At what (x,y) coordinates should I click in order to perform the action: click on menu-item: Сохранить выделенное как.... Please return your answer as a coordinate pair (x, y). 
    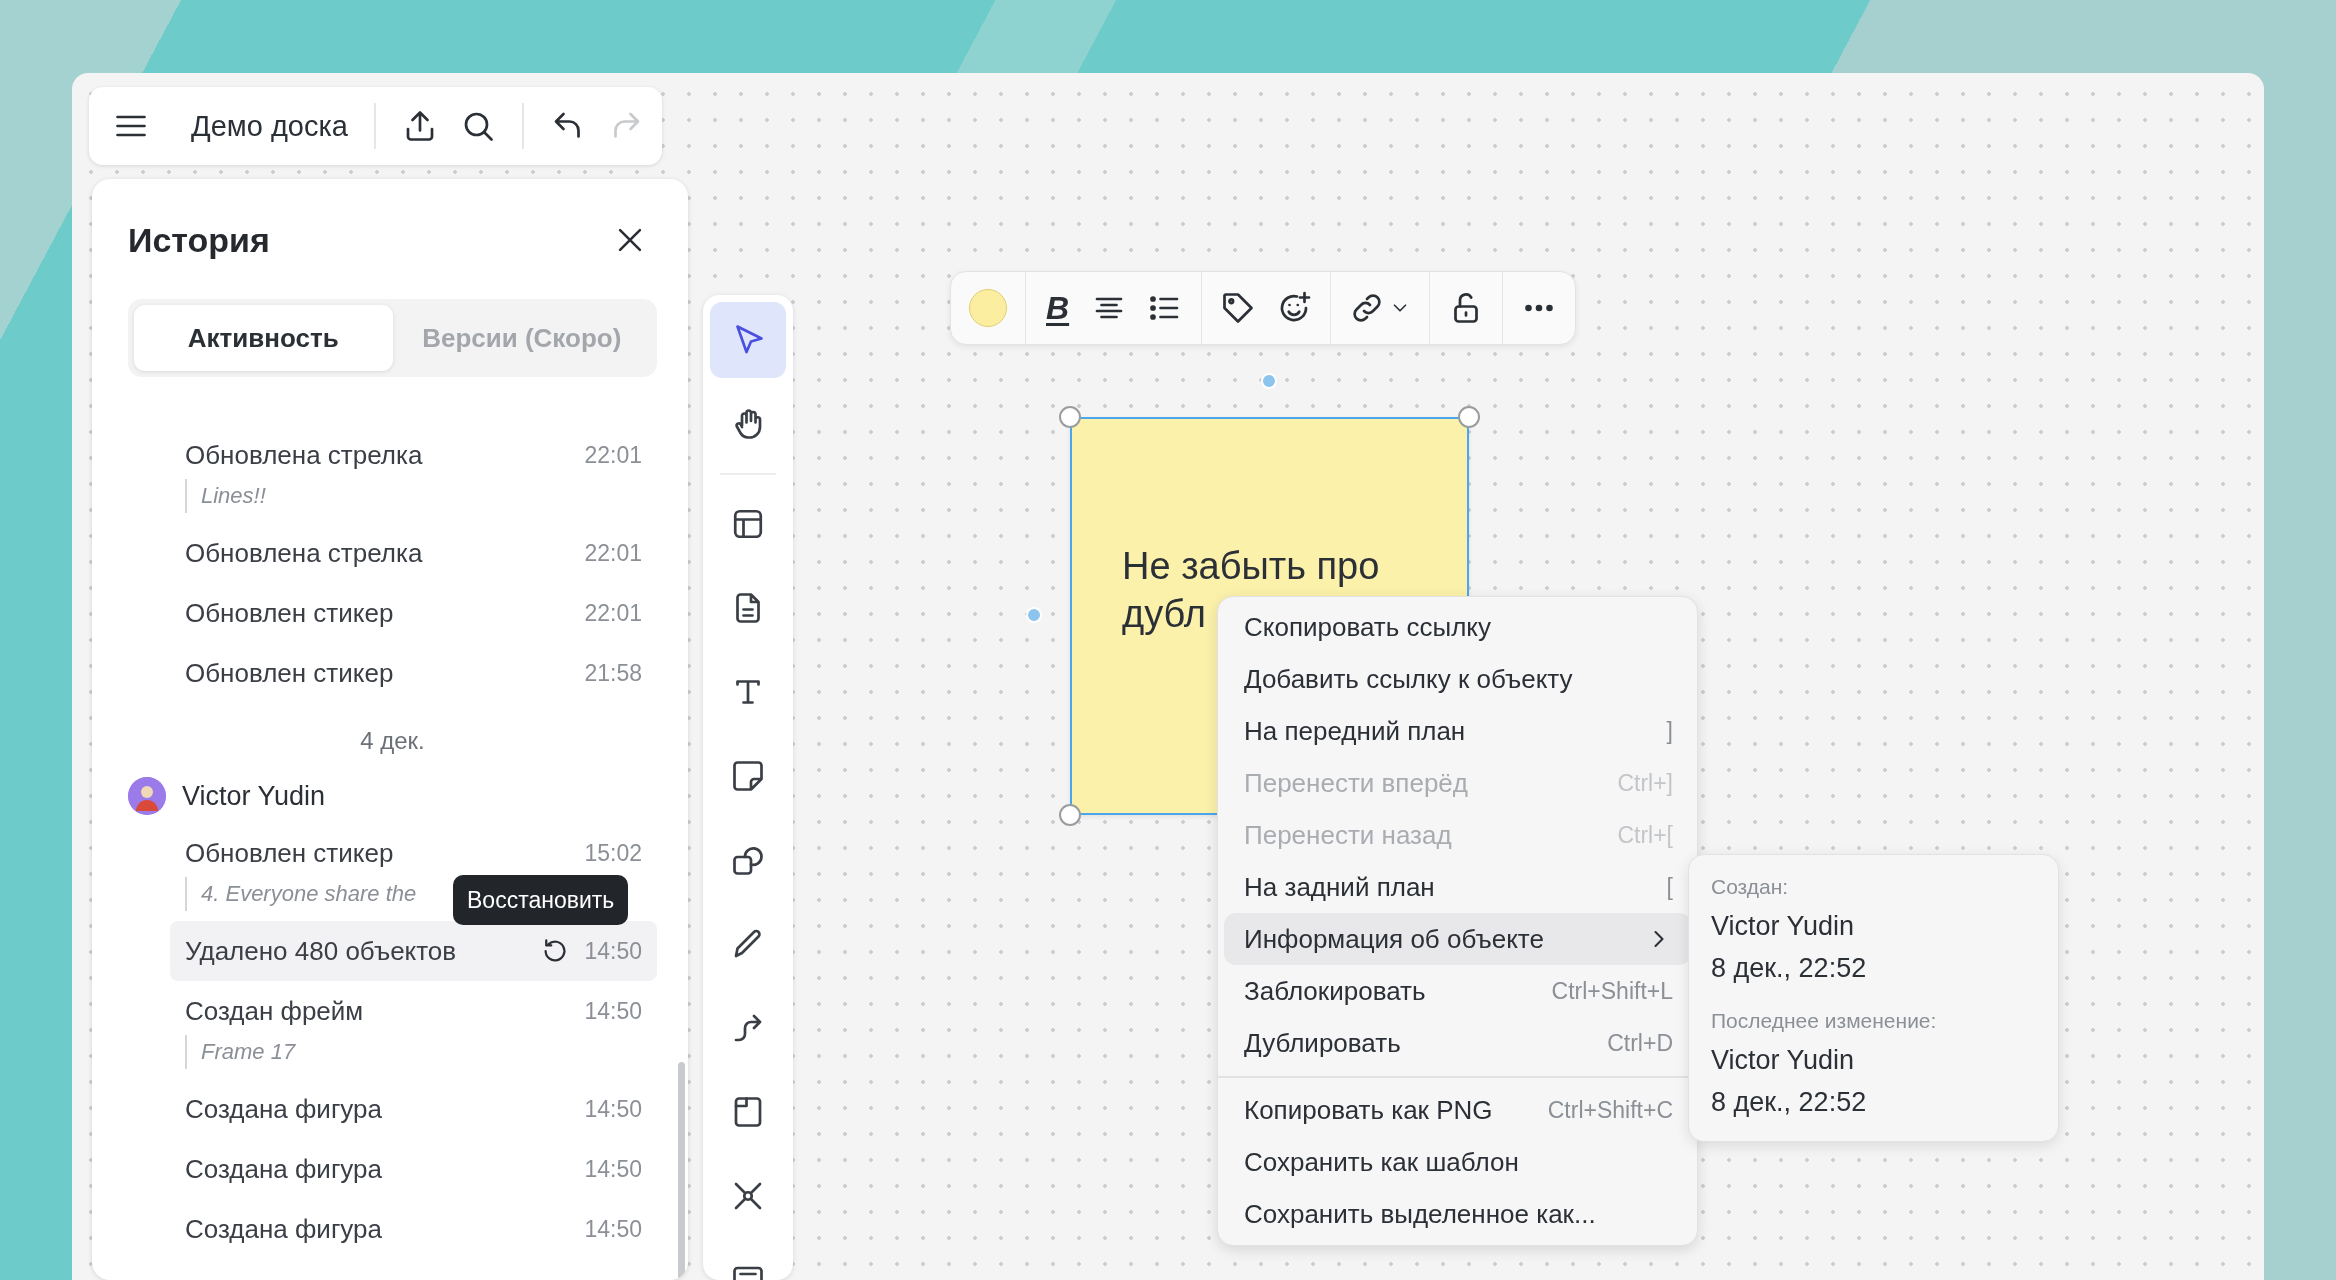
    Looking at the image, I should click on (1457, 1214).